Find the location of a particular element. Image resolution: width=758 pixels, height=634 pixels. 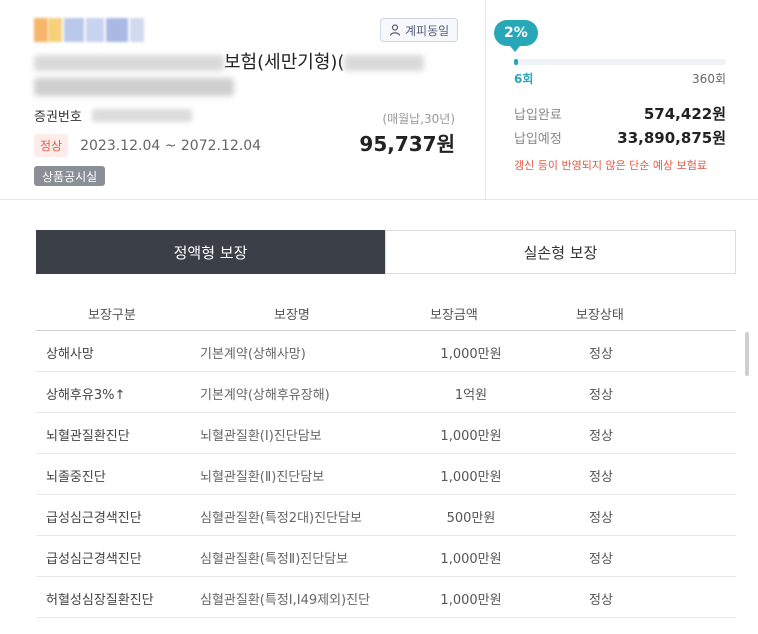

paid-value: 574,422원 is located at coordinates (684, 114).